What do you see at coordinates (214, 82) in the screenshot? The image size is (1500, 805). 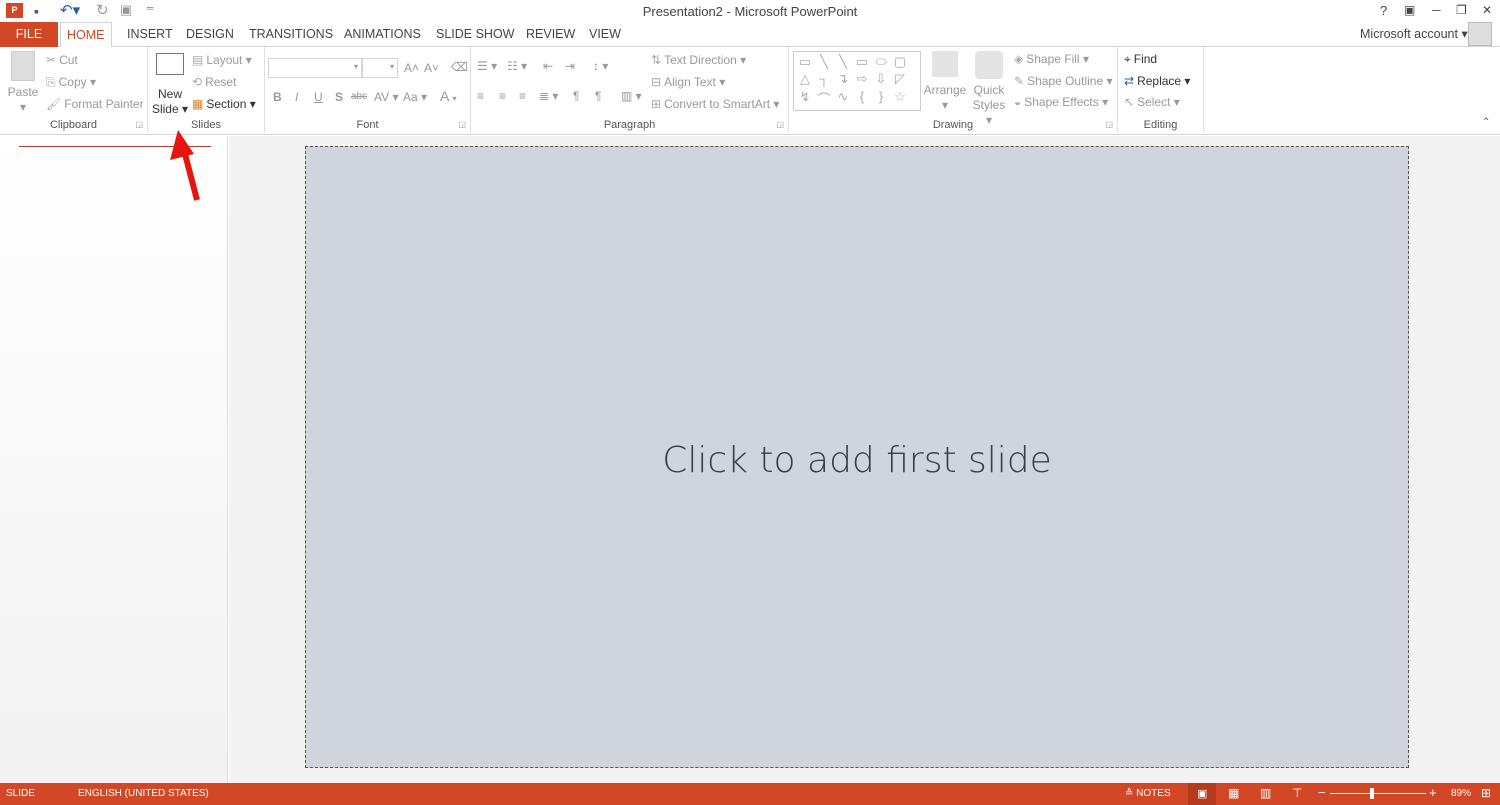 I see `reset-button: ⟲ Reset` at bounding box center [214, 82].